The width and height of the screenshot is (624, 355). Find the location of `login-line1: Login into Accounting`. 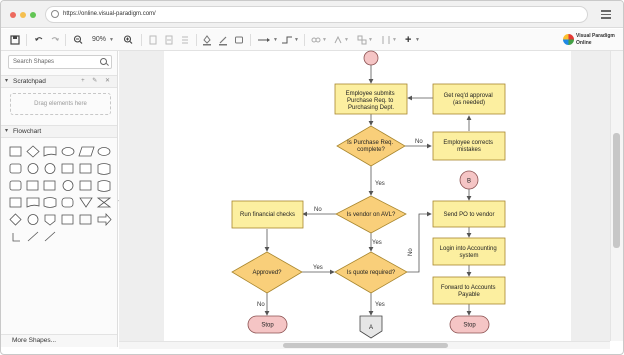

login-line1: Login into Accounting is located at coordinates (468, 249).